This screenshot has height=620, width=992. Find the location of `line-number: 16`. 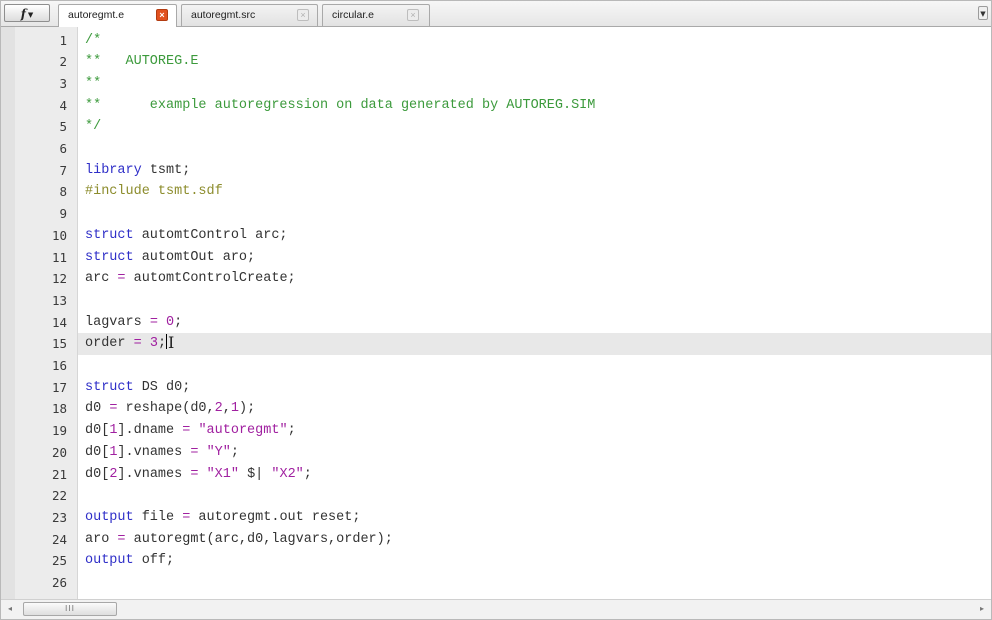

line-number: 16 is located at coordinates (59, 365).